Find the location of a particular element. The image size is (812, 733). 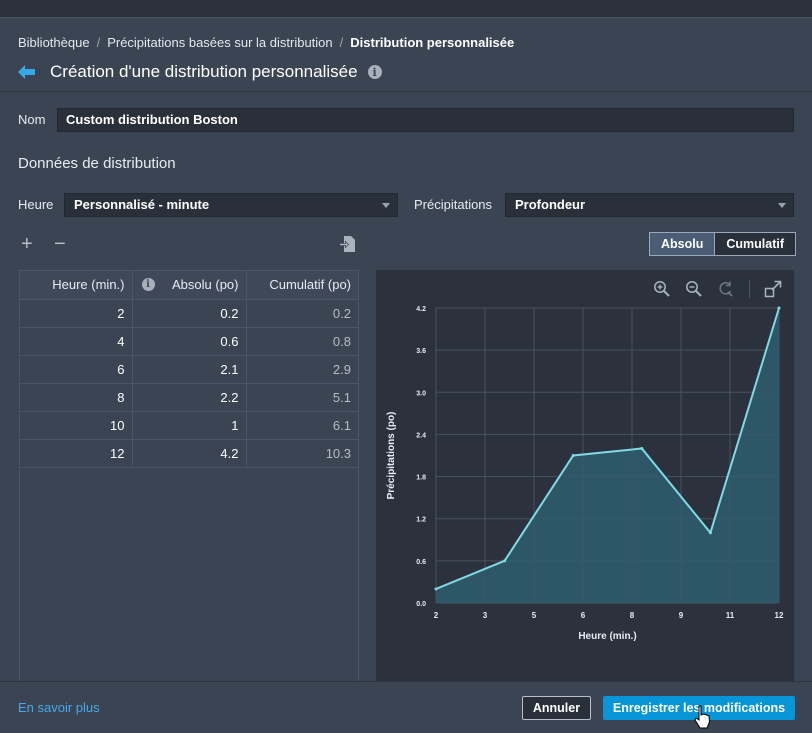

table-row: 6 2.1 2.9 is located at coordinates (189, 369).